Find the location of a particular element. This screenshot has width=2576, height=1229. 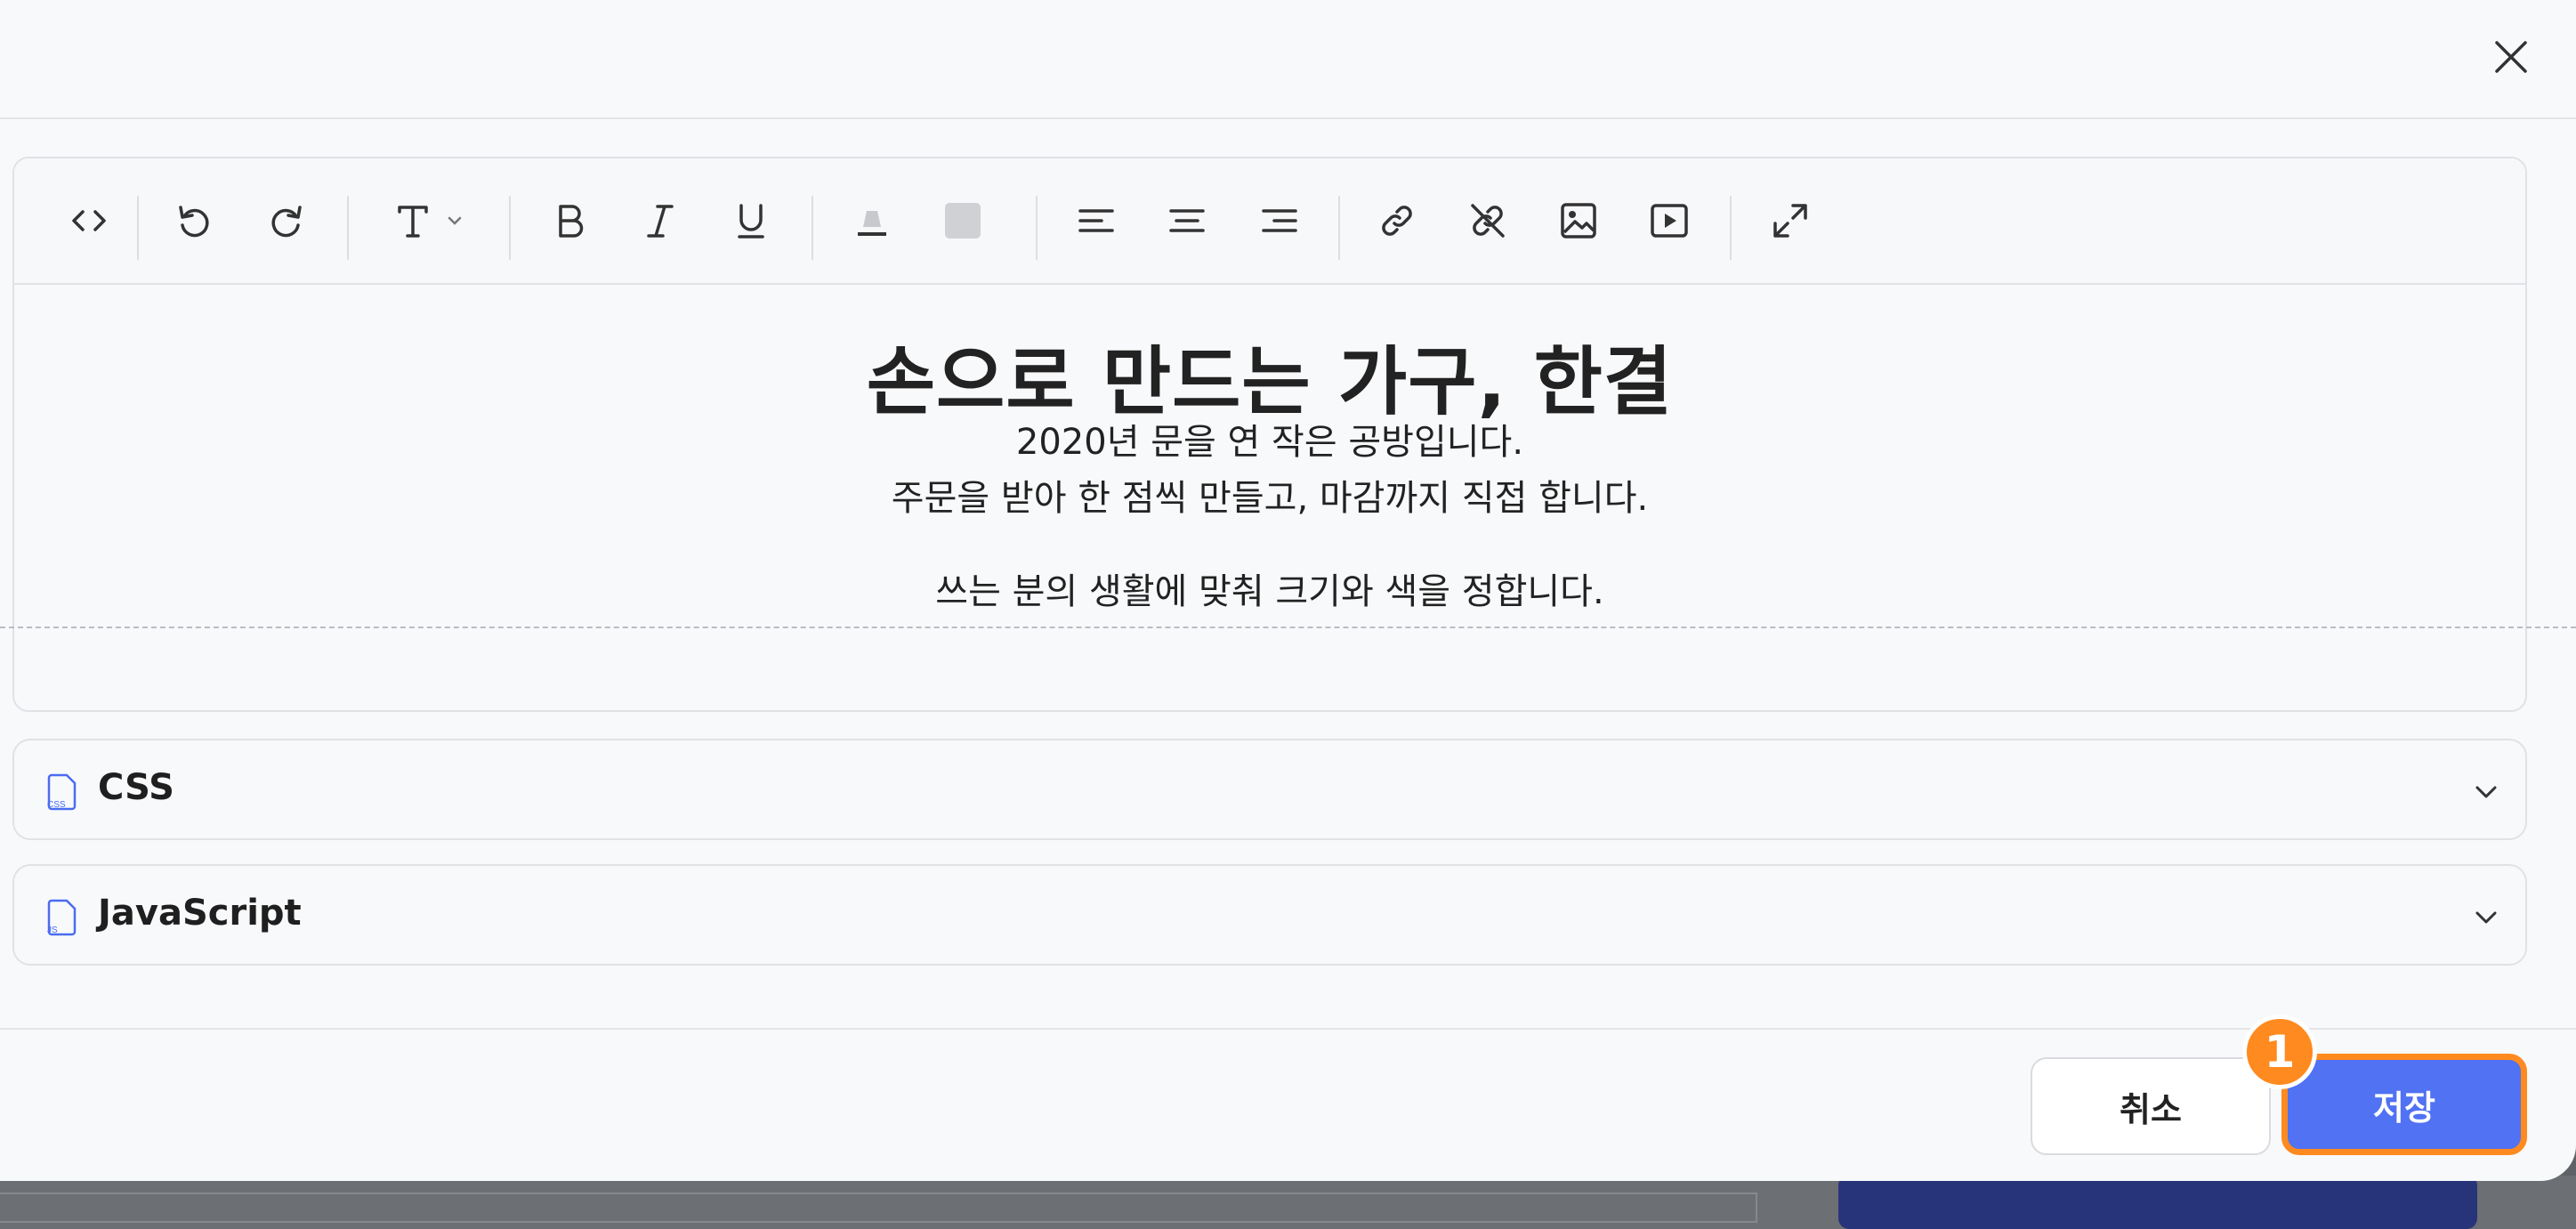

content-line-3: 쓰는 분의 생활에 맞춰 크기와 색을 정합니다. is located at coordinates (1269, 591).